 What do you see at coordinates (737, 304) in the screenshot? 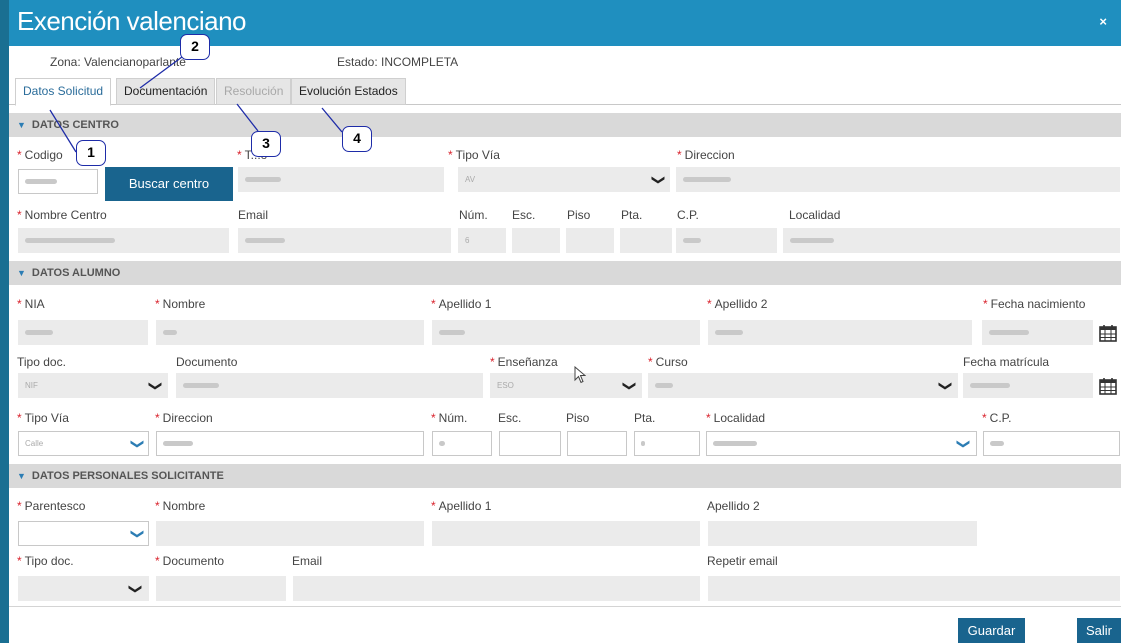
I see `label-apellido2-alumno: * Apellido 2` at bounding box center [737, 304].